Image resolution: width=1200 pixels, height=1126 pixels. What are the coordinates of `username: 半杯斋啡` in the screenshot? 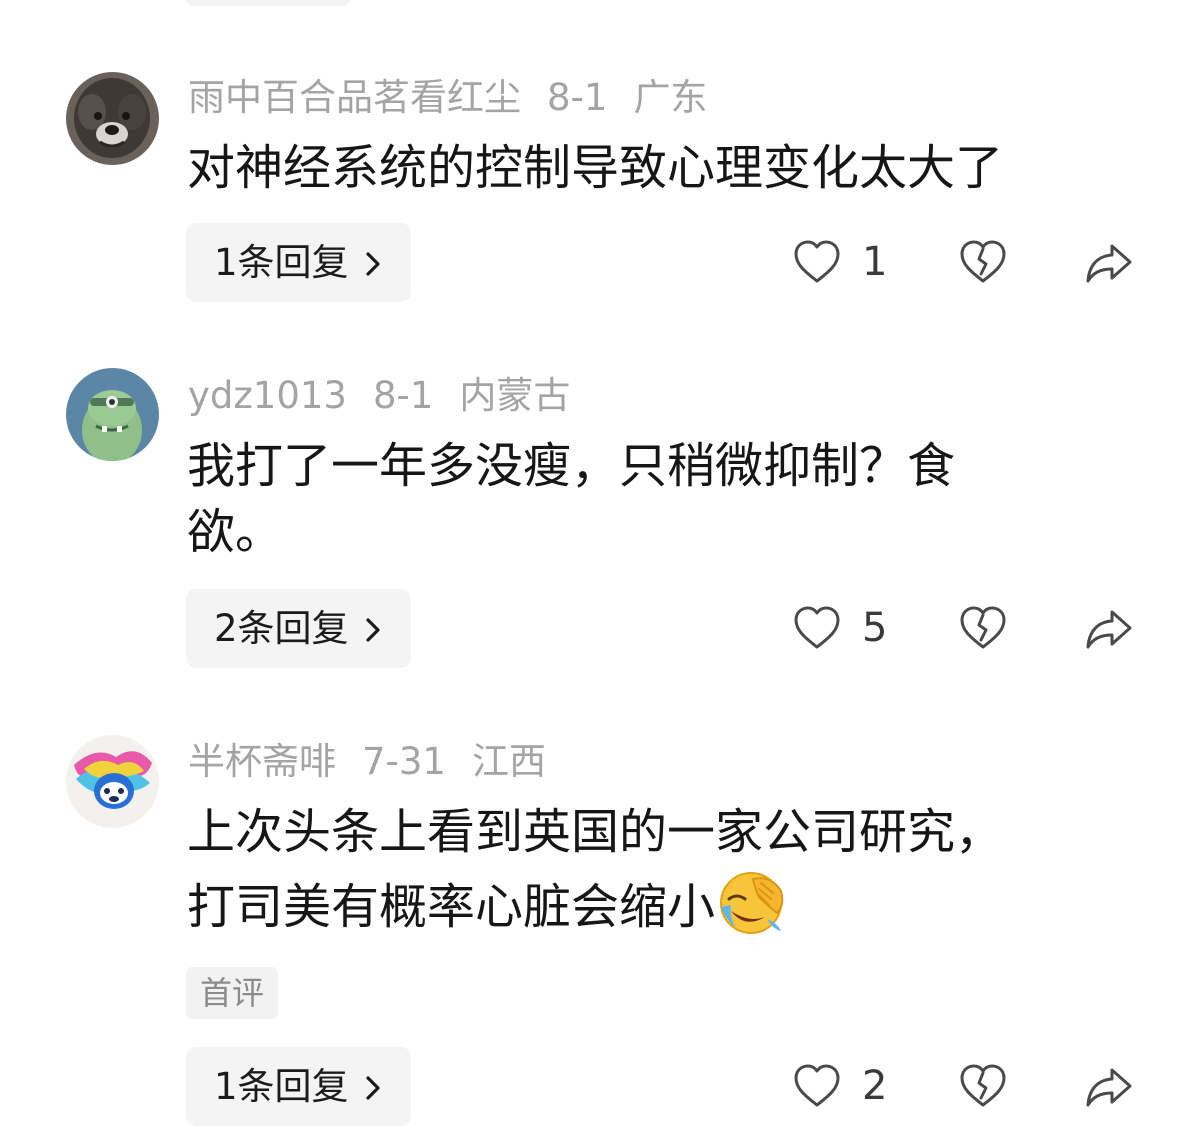 It's located at (262, 761).